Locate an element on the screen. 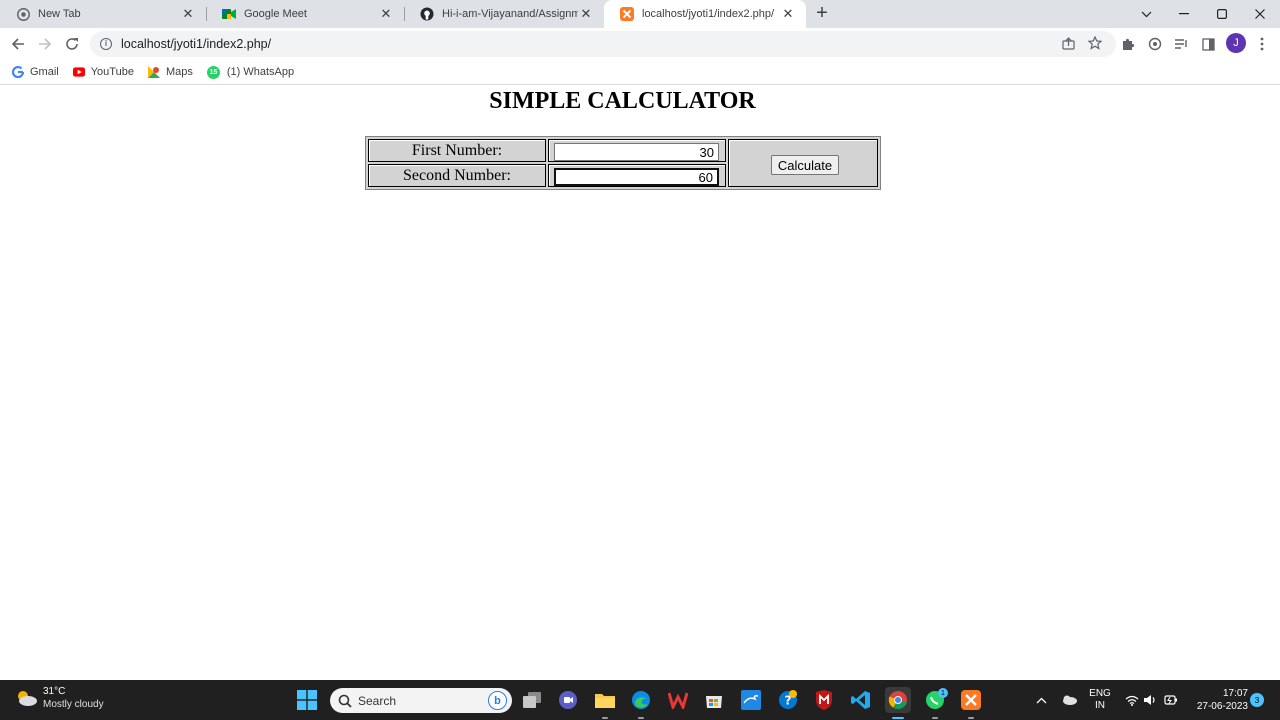 This screenshot has height=720, width=1280. tab-google-meet: Google Meet ✕ is located at coordinates (305, 14).